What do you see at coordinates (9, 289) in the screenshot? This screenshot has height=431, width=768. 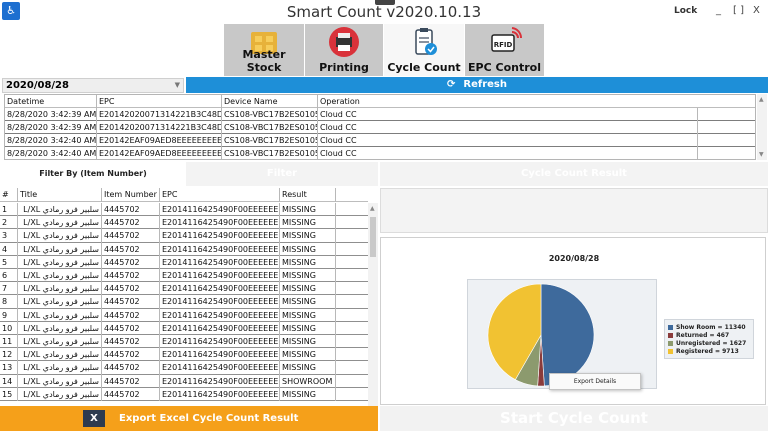 I see `table-cell: 7` at bounding box center [9, 289].